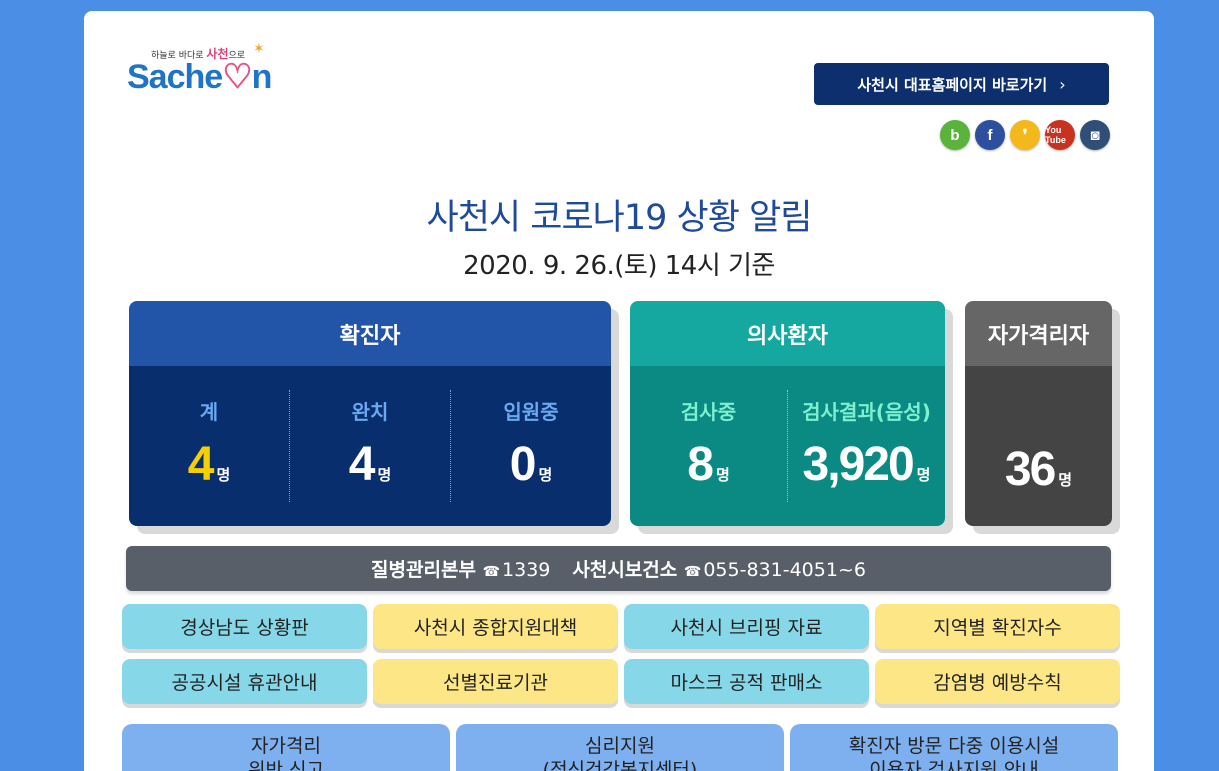 The image size is (1219, 771). I want to click on stat-negative: 검사결과(음성) 3,920 명, so click(866, 446).